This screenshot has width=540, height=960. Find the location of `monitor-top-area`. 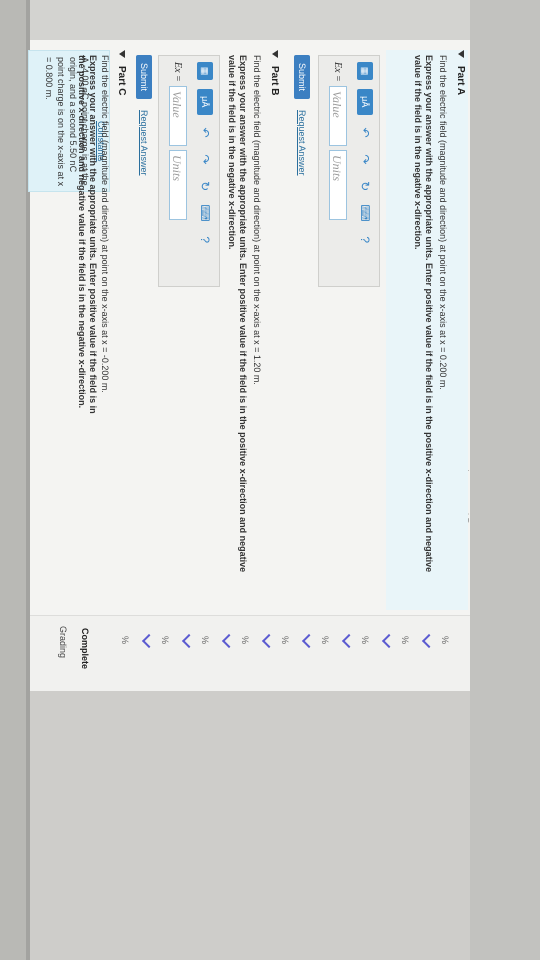

monitor-top-area is located at coordinates (285, 20).